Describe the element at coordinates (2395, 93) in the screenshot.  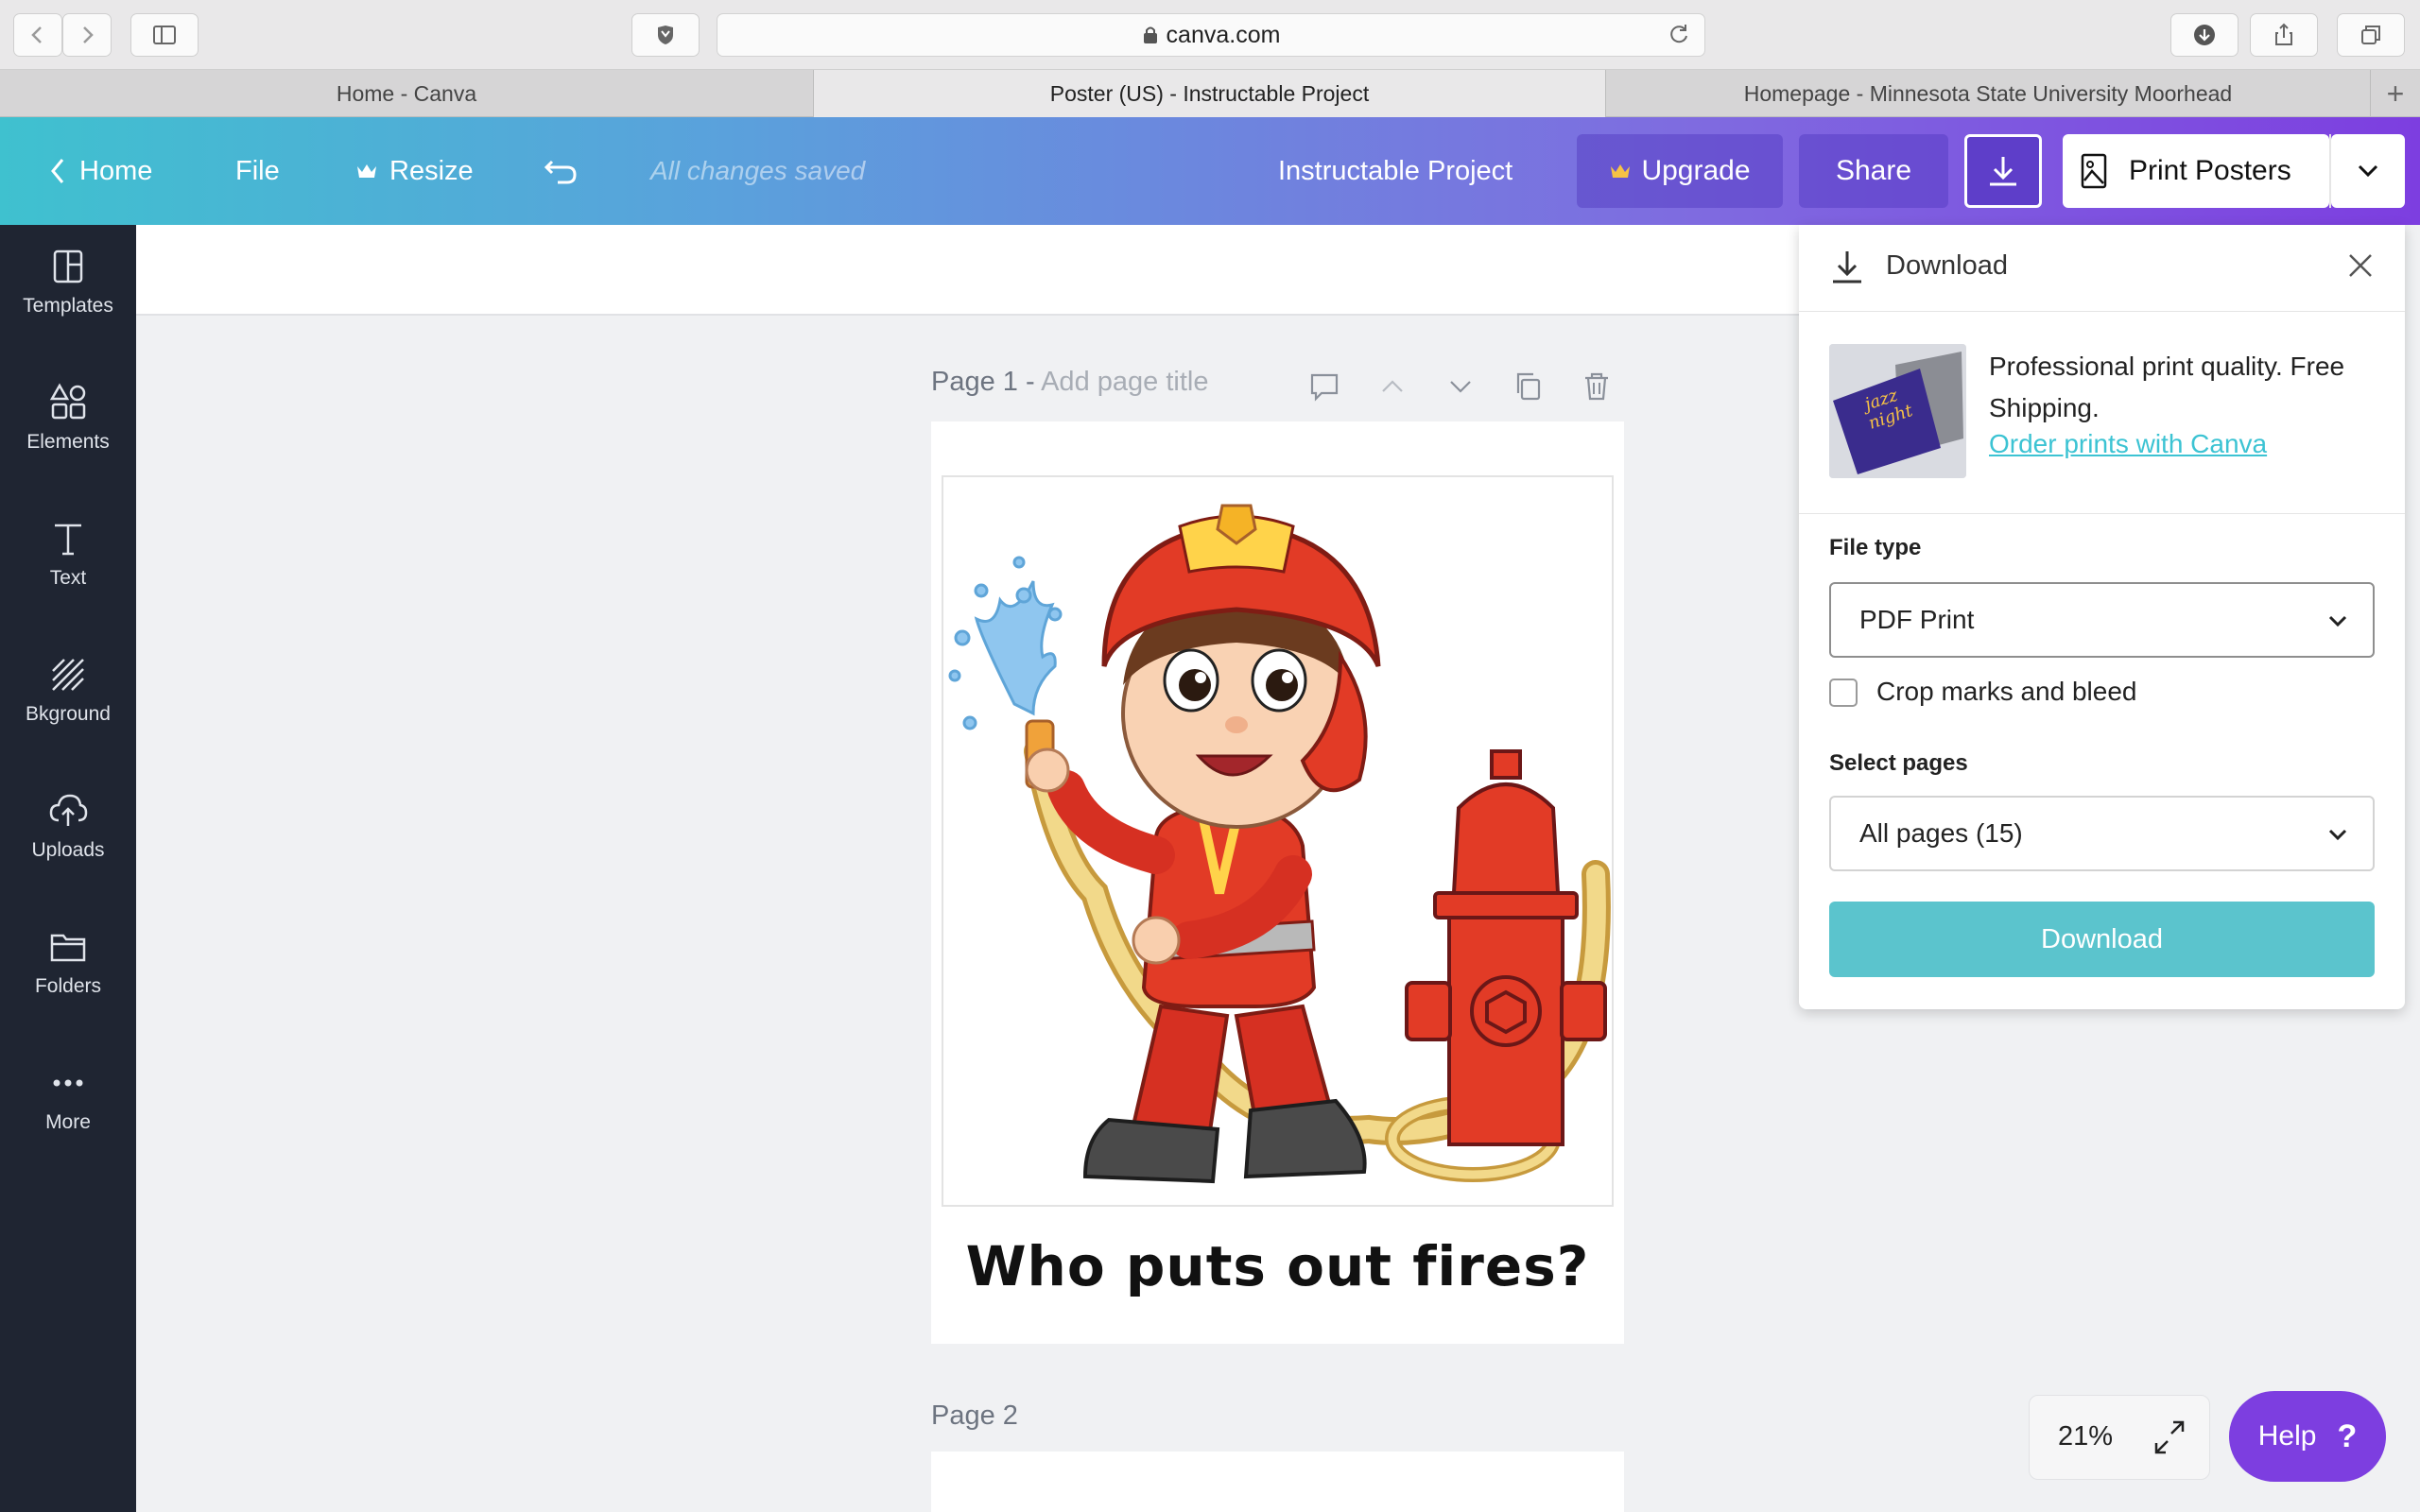
I see `new-tab-button: +` at that location.